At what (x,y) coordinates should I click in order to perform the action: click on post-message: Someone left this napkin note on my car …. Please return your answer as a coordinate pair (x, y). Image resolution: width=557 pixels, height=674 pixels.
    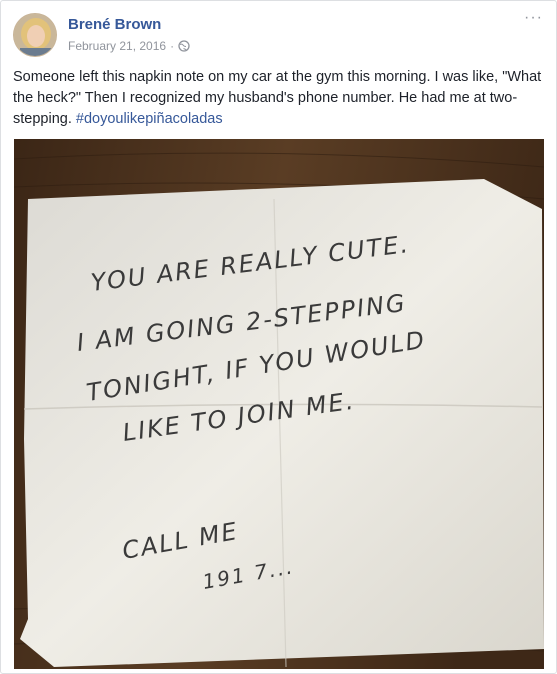
    Looking at the image, I should click on (278, 98).